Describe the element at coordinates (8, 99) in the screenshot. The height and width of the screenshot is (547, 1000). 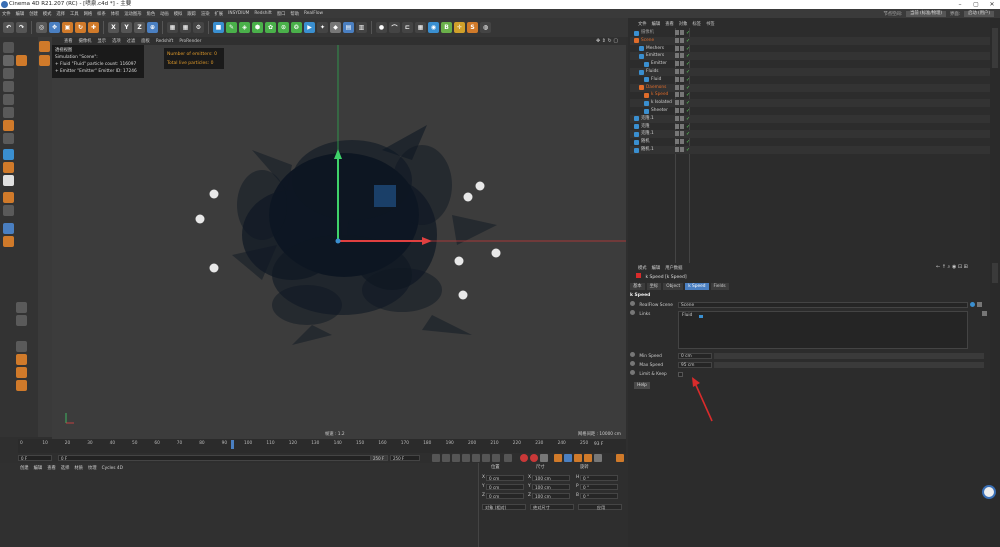
I see `points-mode-icon` at that location.